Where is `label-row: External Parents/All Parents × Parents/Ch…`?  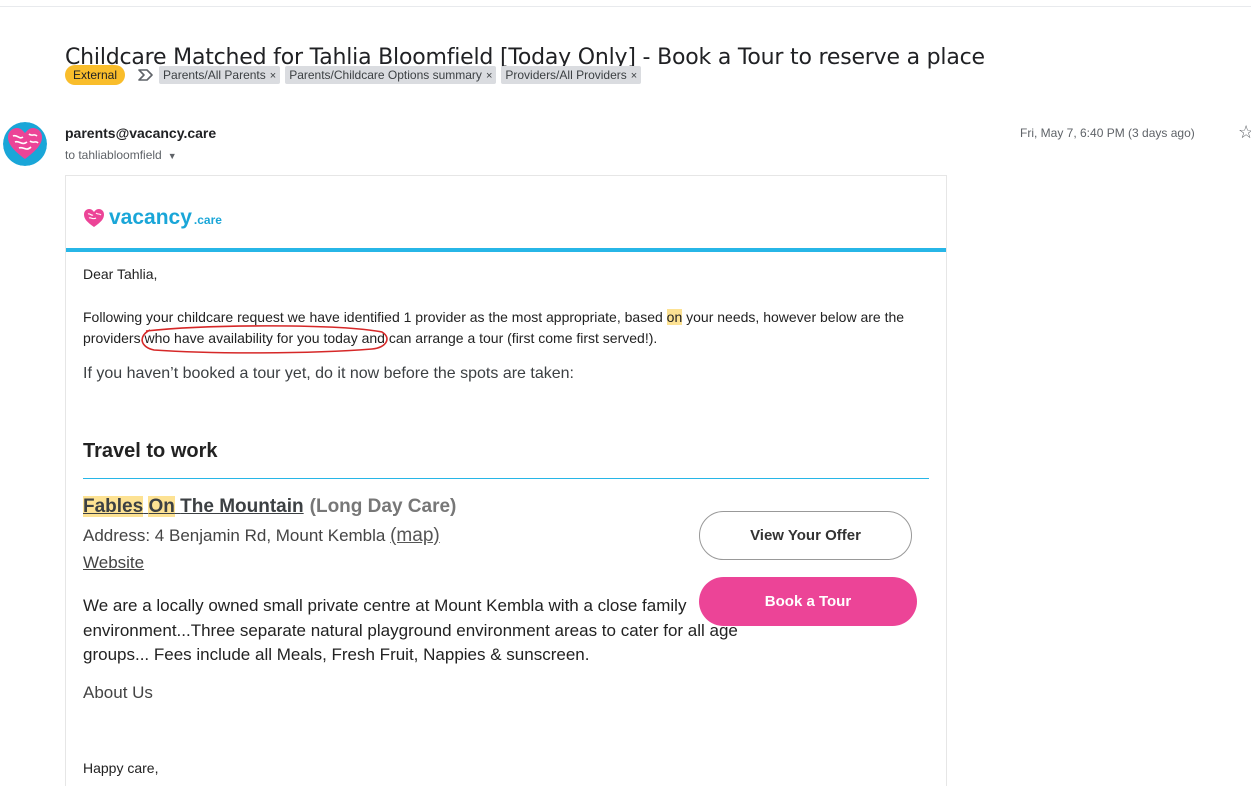 label-row: External Parents/All Parents × Parents/Ch… is located at coordinates (355, 75).